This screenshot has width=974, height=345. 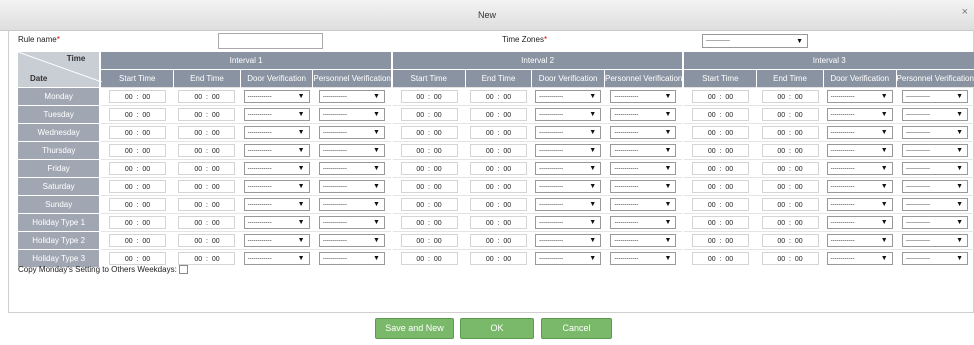 I want to click on save-and-new-button: Save and New, so click(x=414, y=328).